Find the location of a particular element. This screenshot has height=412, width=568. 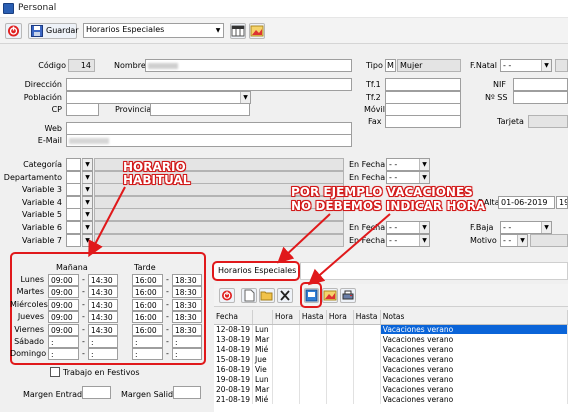

tipo-value: Mujer is located at coordinates (429, 65).